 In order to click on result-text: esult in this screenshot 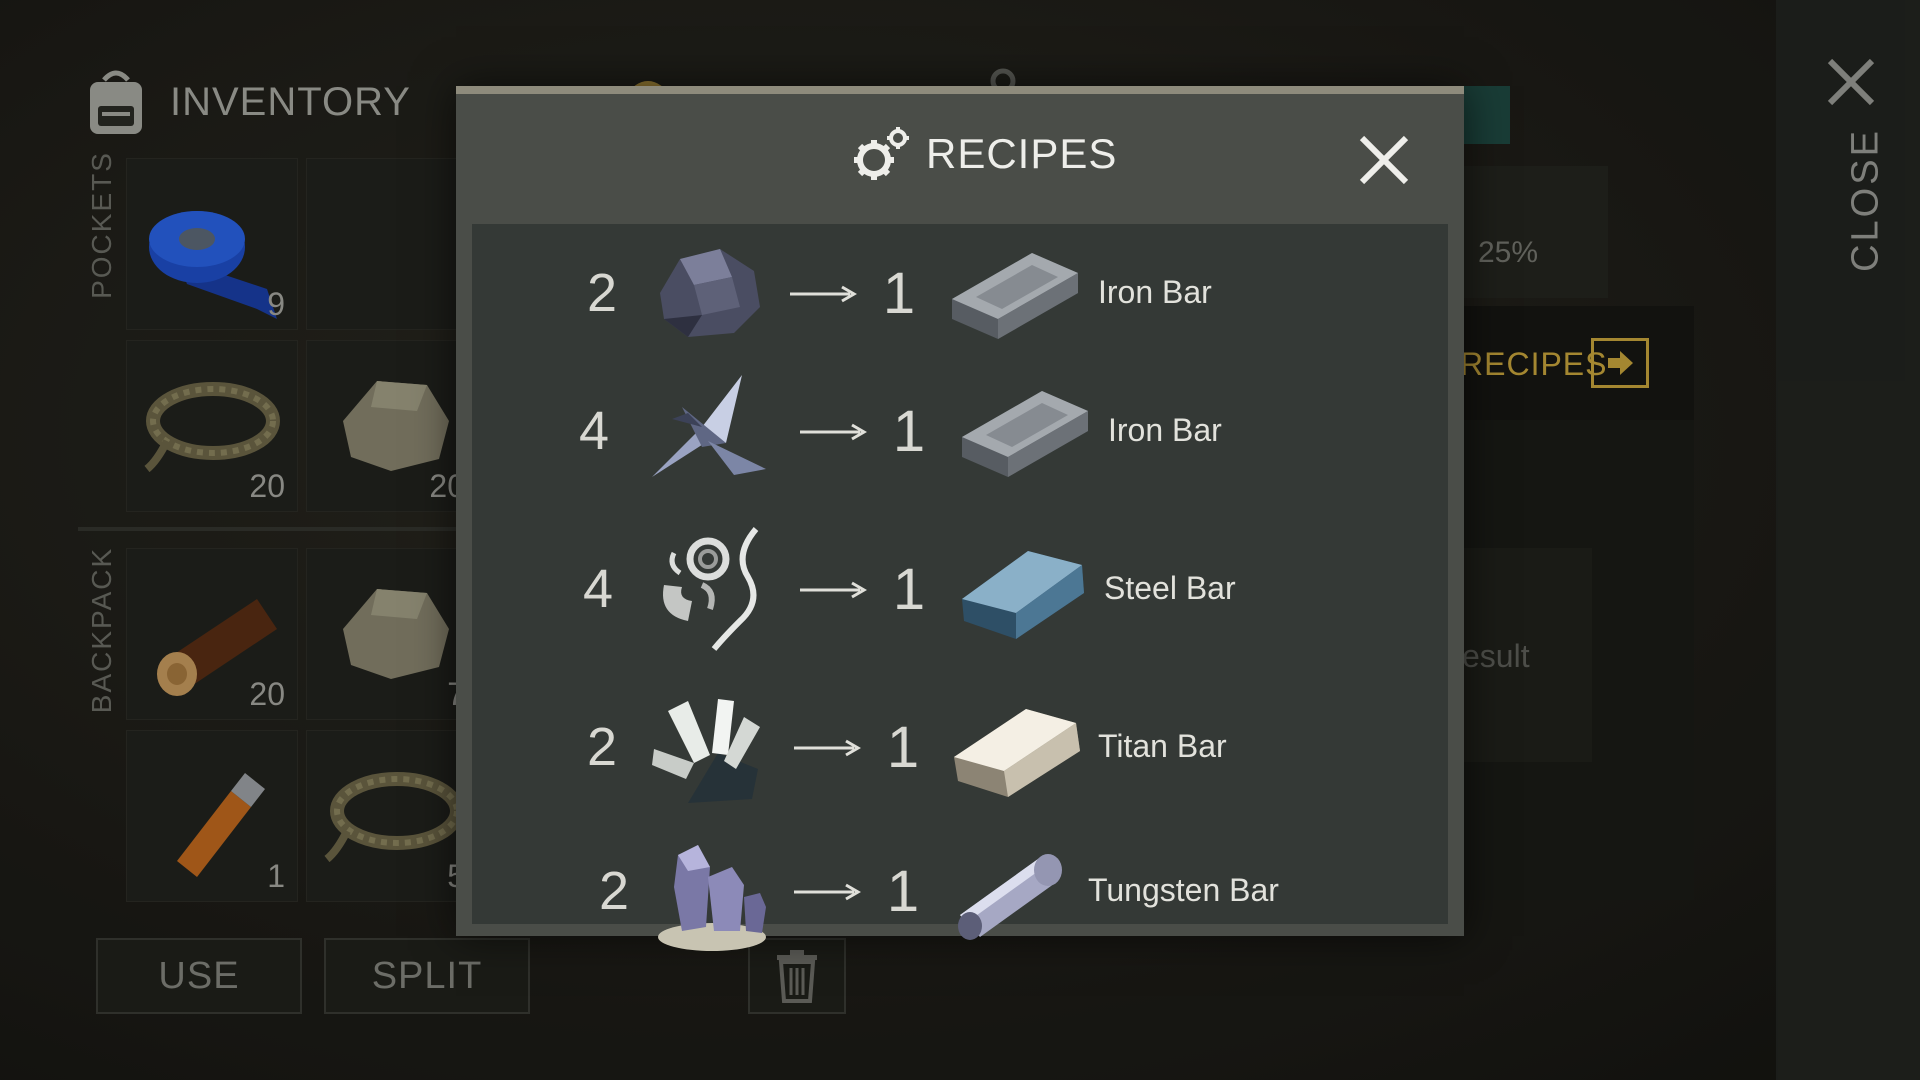, I will do `click(1496, 656)`.